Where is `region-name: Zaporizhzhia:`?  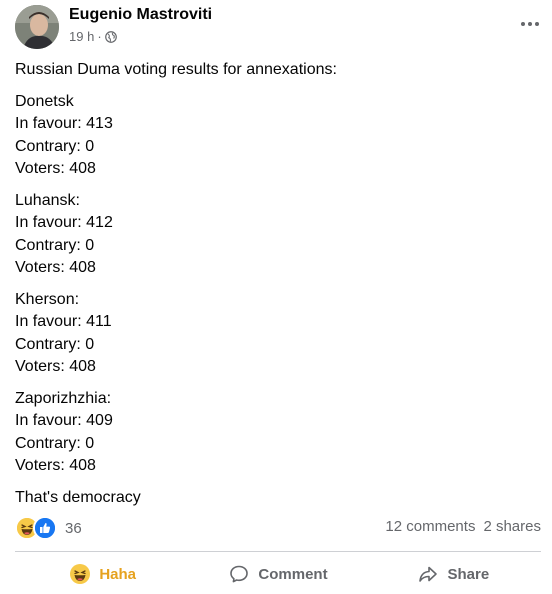 region-name: Zaporizhzhia: is located at coordinates (63, 398).